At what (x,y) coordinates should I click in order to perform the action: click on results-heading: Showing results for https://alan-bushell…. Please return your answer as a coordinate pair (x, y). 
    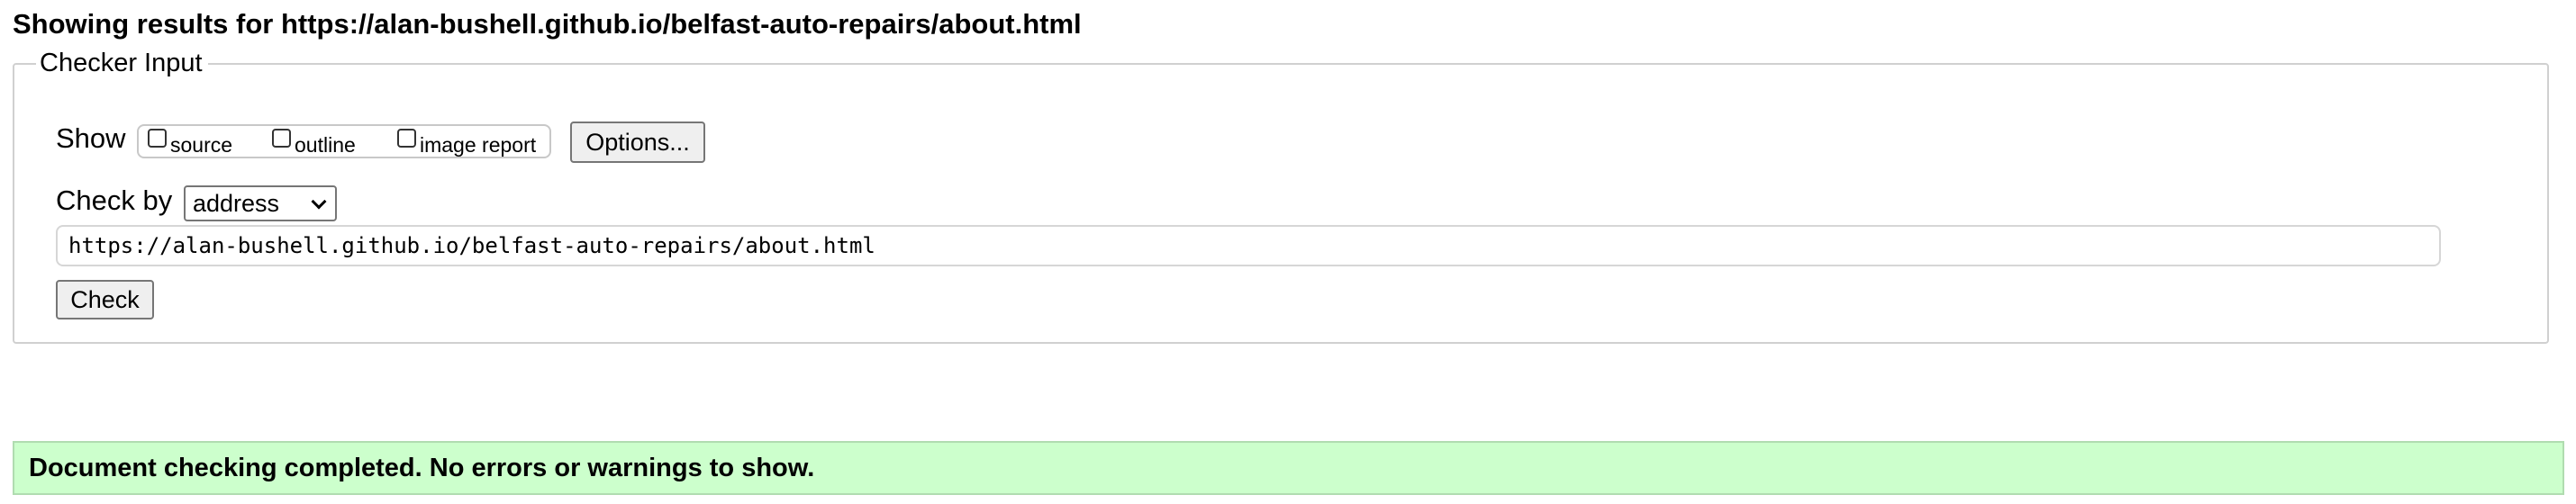
    Looking at the image, I should click on (547, 24).